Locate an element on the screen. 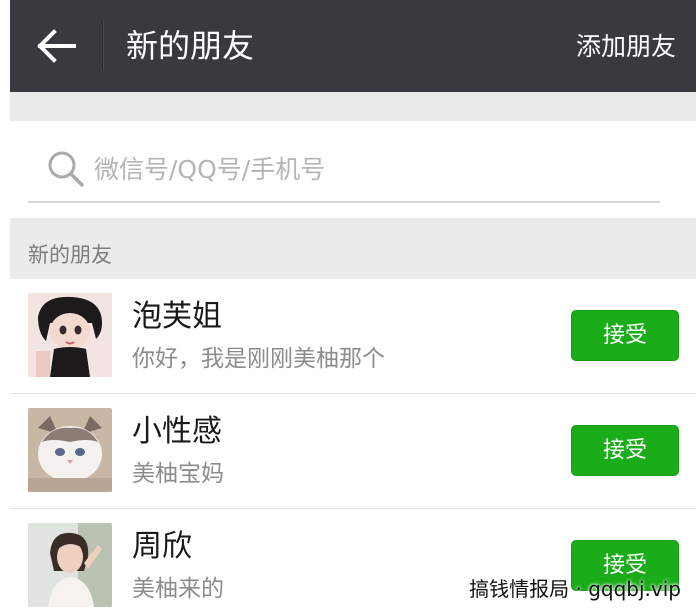 The width and height of the screenshot is (699, 608). friend-name: 小性感 is located at coordinates (177, 431).